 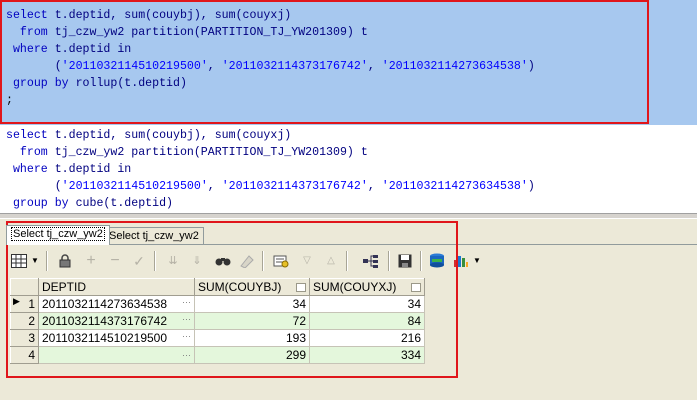 I want to click on chevron-down-icon: ▼, so click(x=477, y=261).